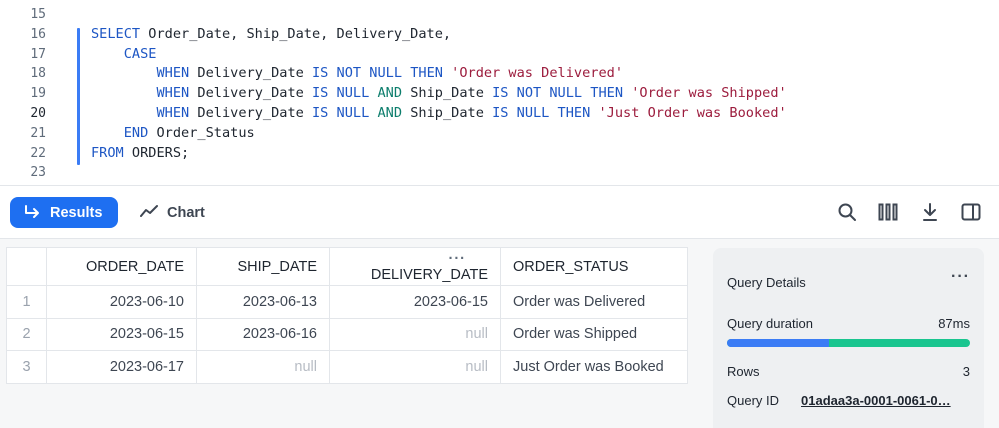 Image resolution: width=999 pixels, height=428 pixels. I want to click on cell-order-date: 2023-06-17, so click(121, 367).